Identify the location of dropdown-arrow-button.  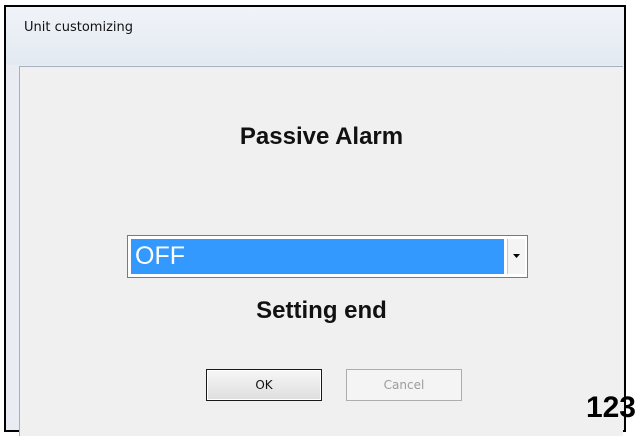
(516, 256).